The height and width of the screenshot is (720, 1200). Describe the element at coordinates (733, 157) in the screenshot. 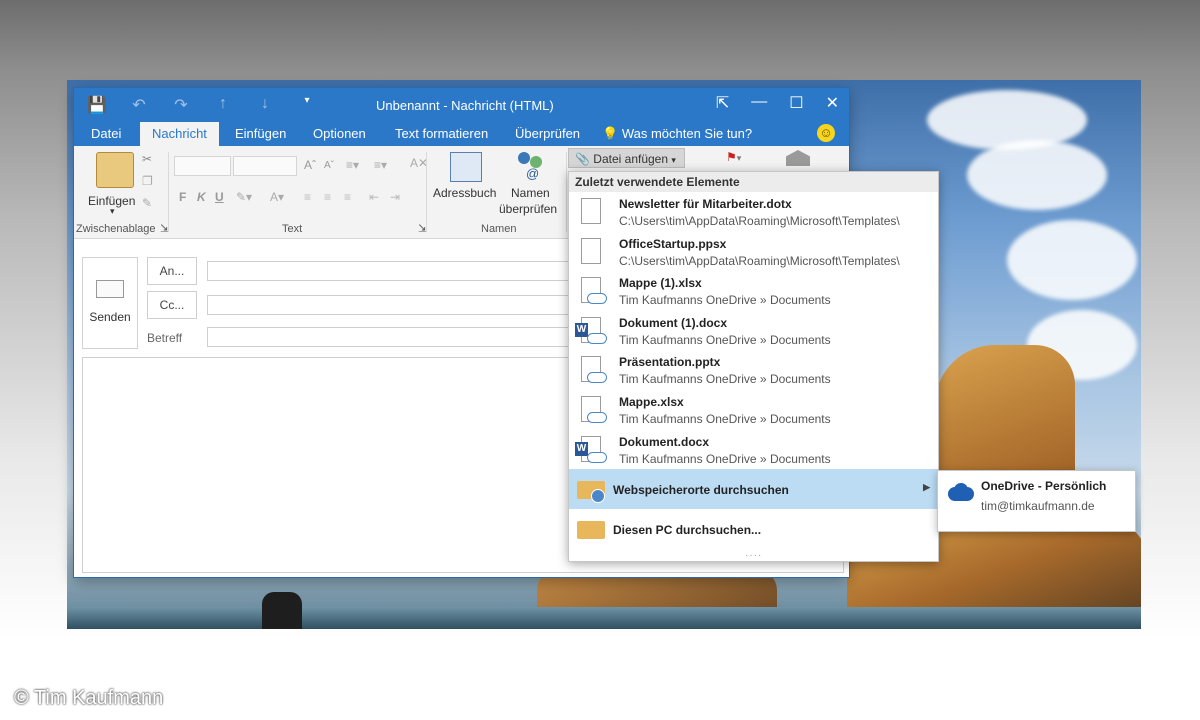

I see `flag-icon: ⚑▾` at that location.